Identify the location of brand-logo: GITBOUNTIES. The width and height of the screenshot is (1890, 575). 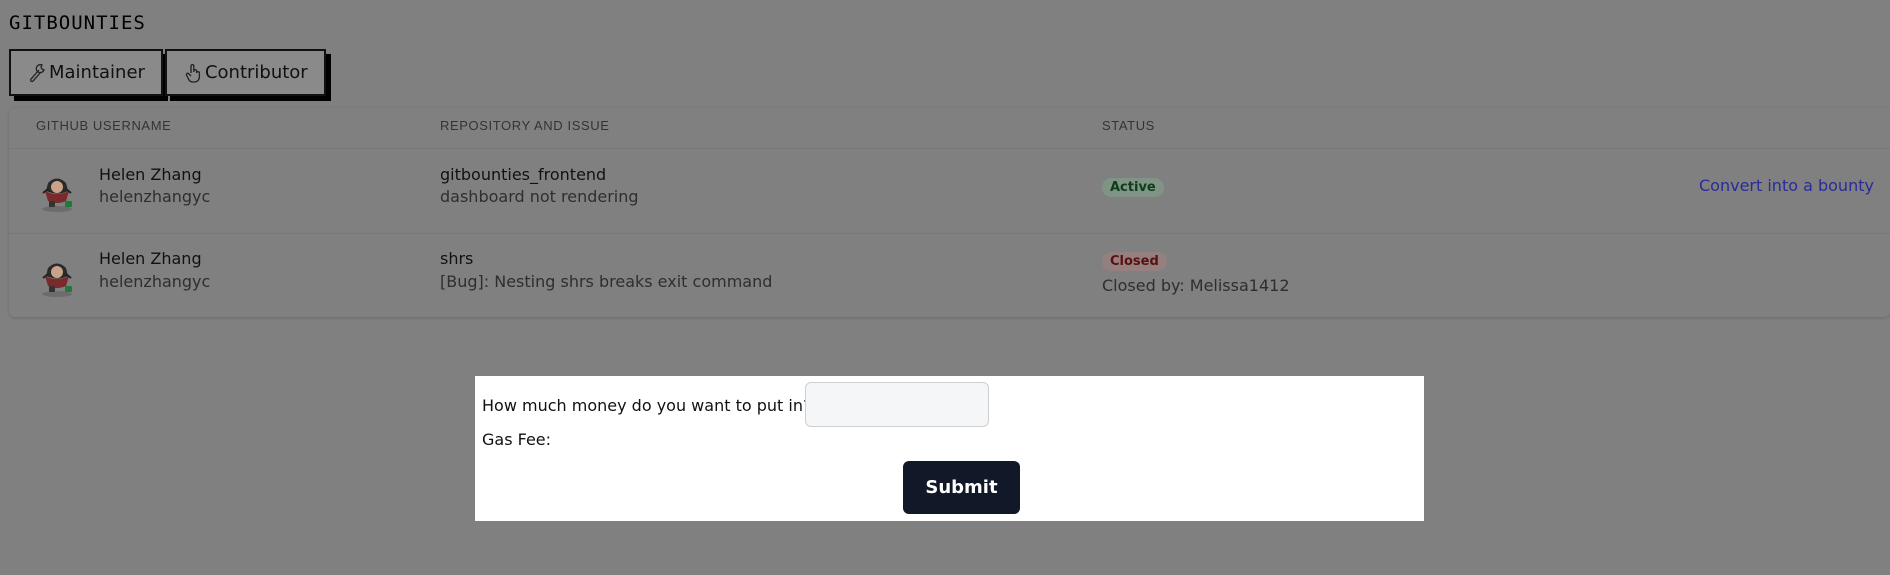
(77, 23).